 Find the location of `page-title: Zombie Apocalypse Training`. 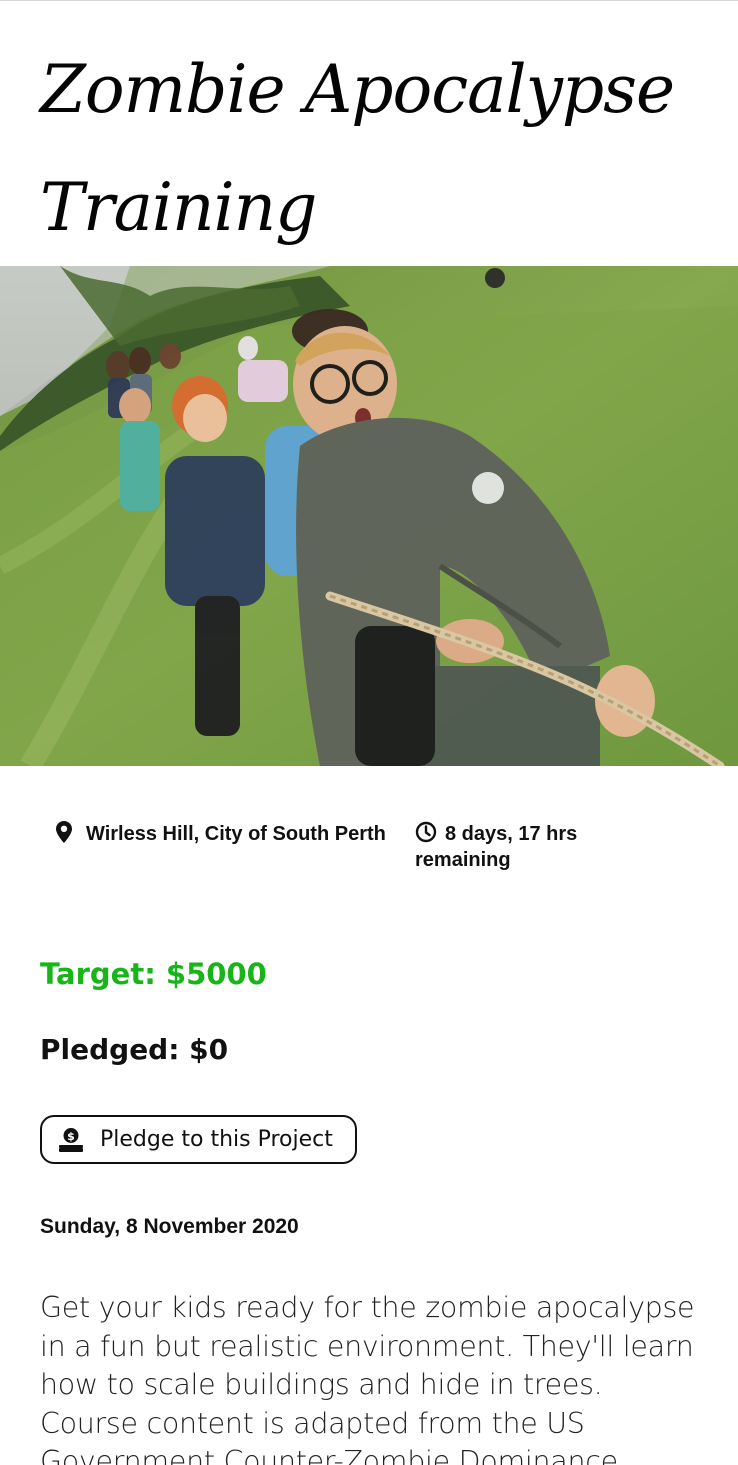

page-title: Zombie Apocalypse Training is located at coordinates (357, 148).